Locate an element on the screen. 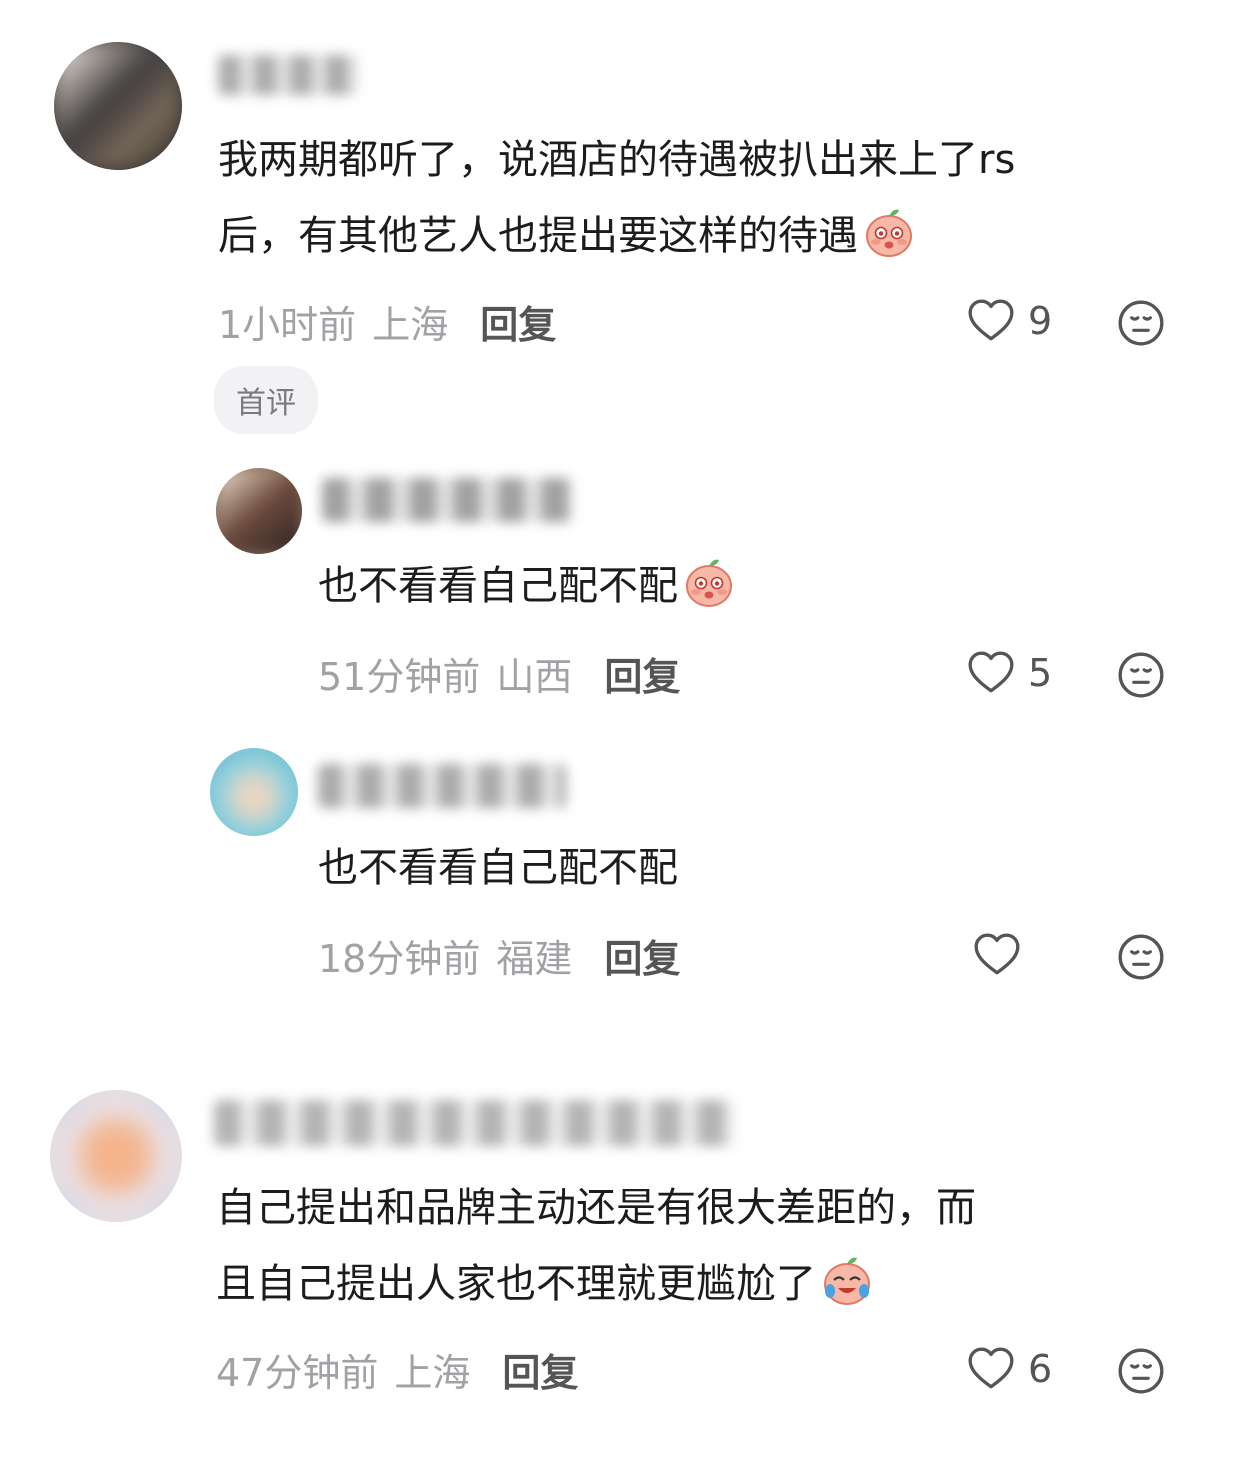 The height and width of the screenshot is (1462, 1240). like-button: 5 is located at coordinates (1009, 673).